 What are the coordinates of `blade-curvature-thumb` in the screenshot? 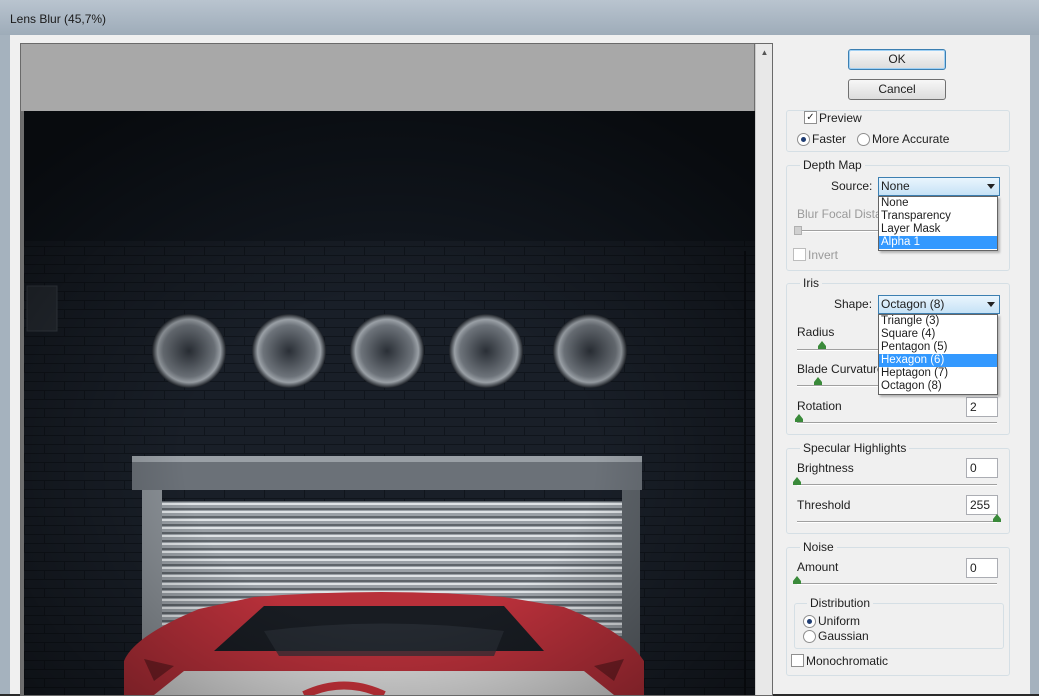 It's located at (818, 381).